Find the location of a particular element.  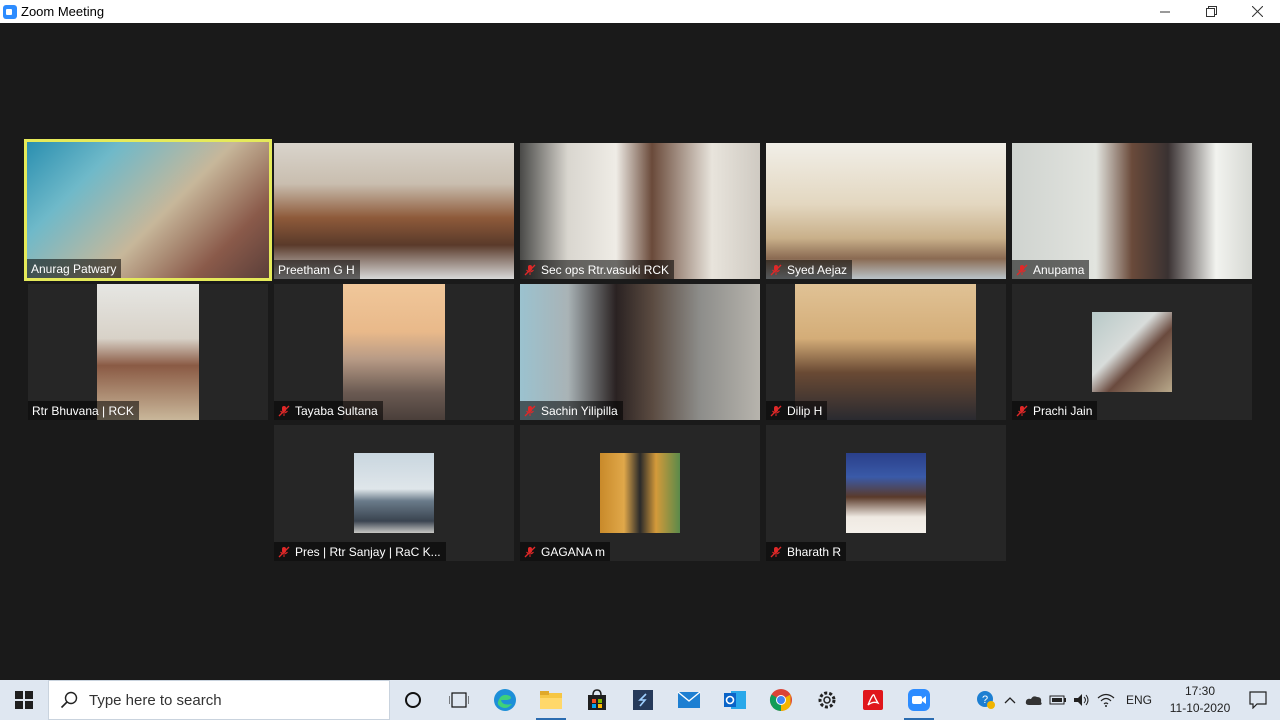

acrobat-icon is located at coordinates (873, 700).